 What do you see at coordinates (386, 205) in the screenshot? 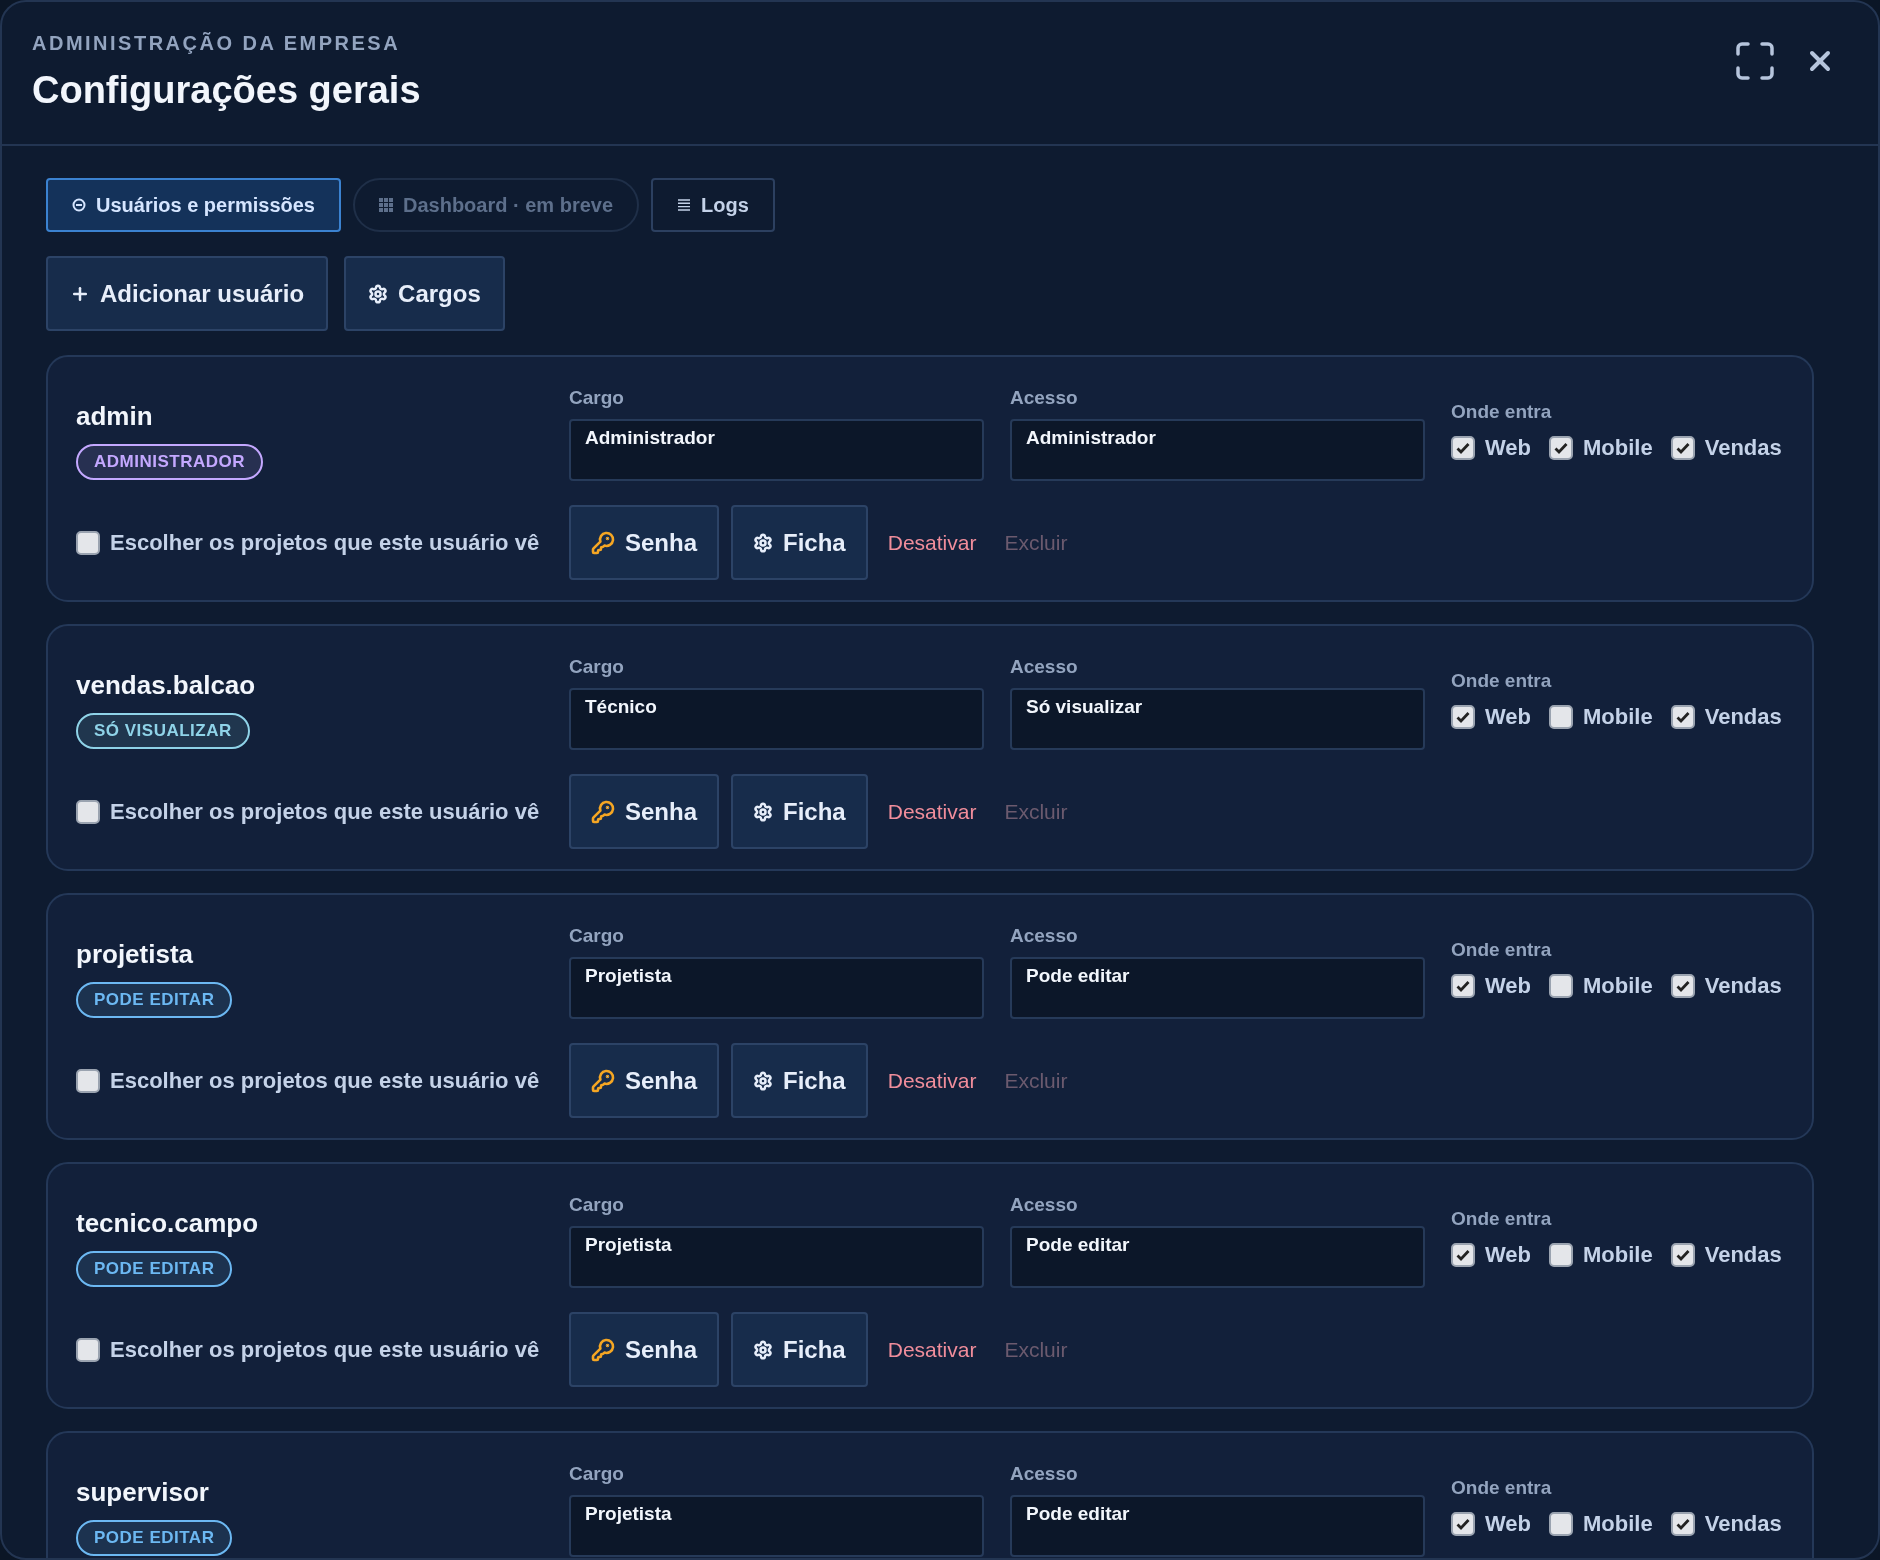
I see `grid-icon` at bounding box center [386, 205].